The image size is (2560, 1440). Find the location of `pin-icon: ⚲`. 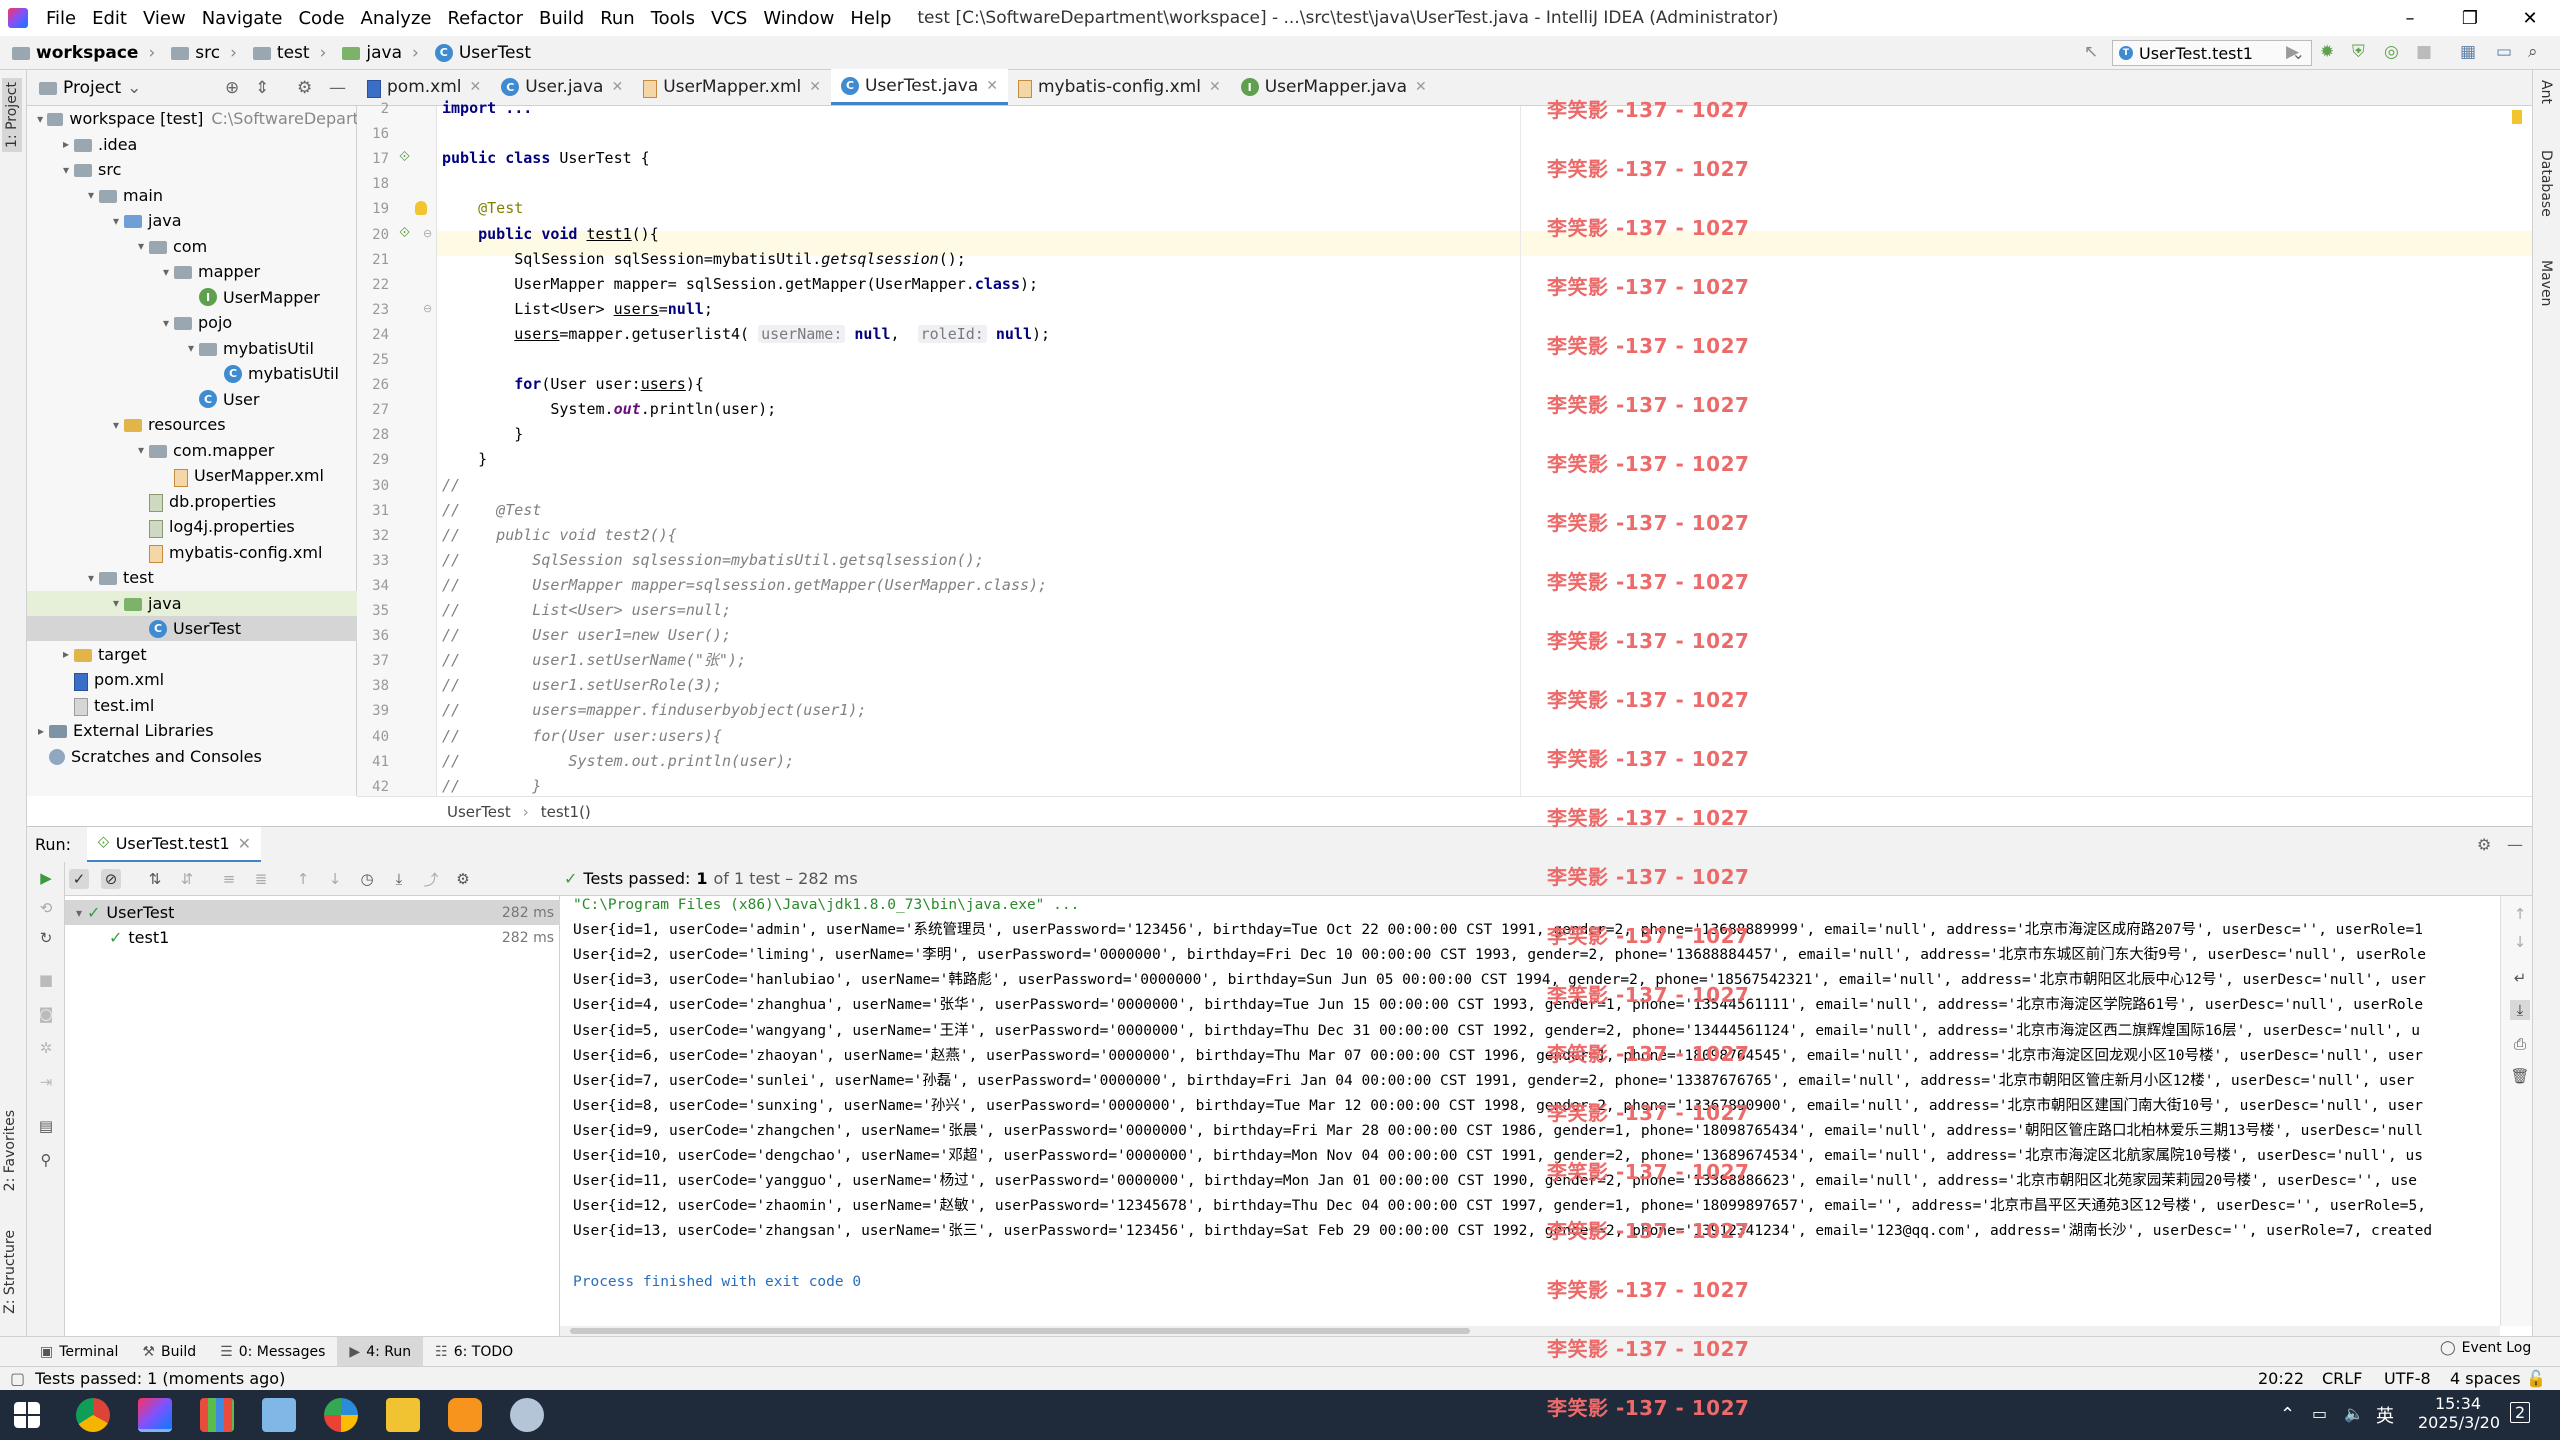

pin-icon: ⚲ is located at coordinates (46, 1160).